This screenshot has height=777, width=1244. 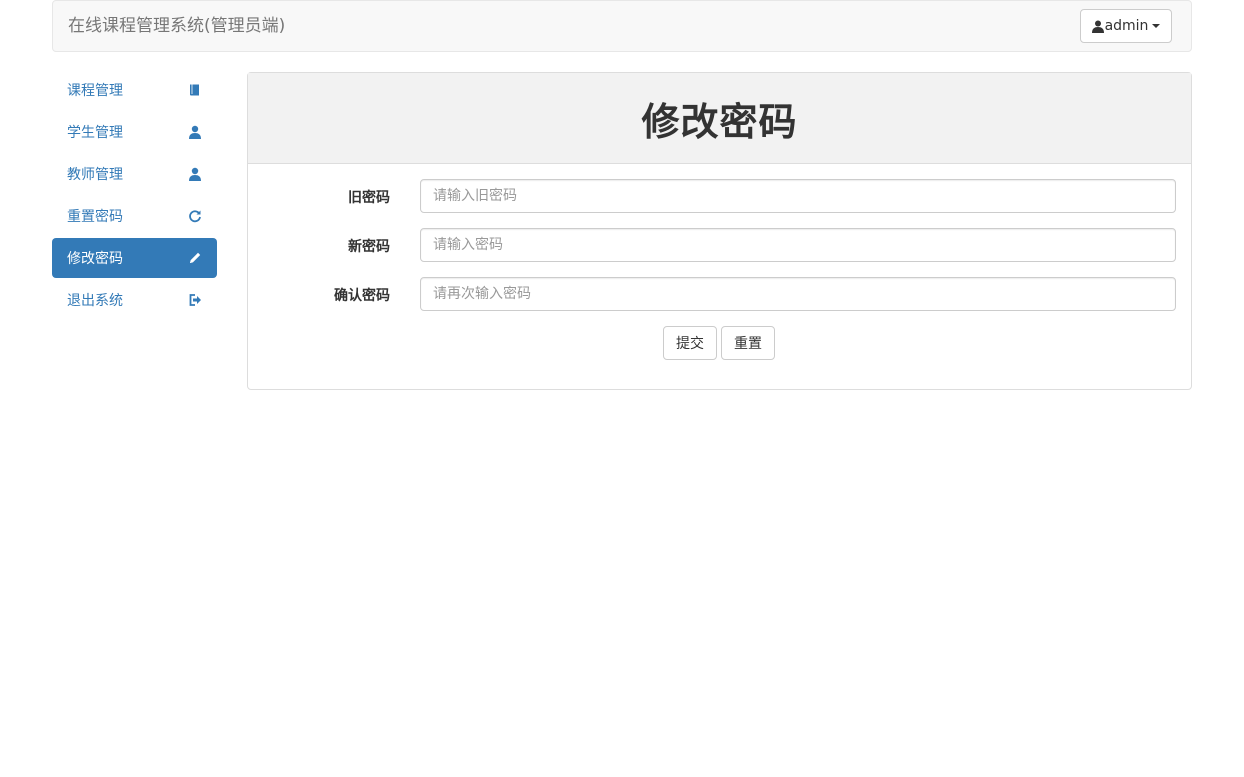 I want to click on book-icon, so click(x=195, y=90).